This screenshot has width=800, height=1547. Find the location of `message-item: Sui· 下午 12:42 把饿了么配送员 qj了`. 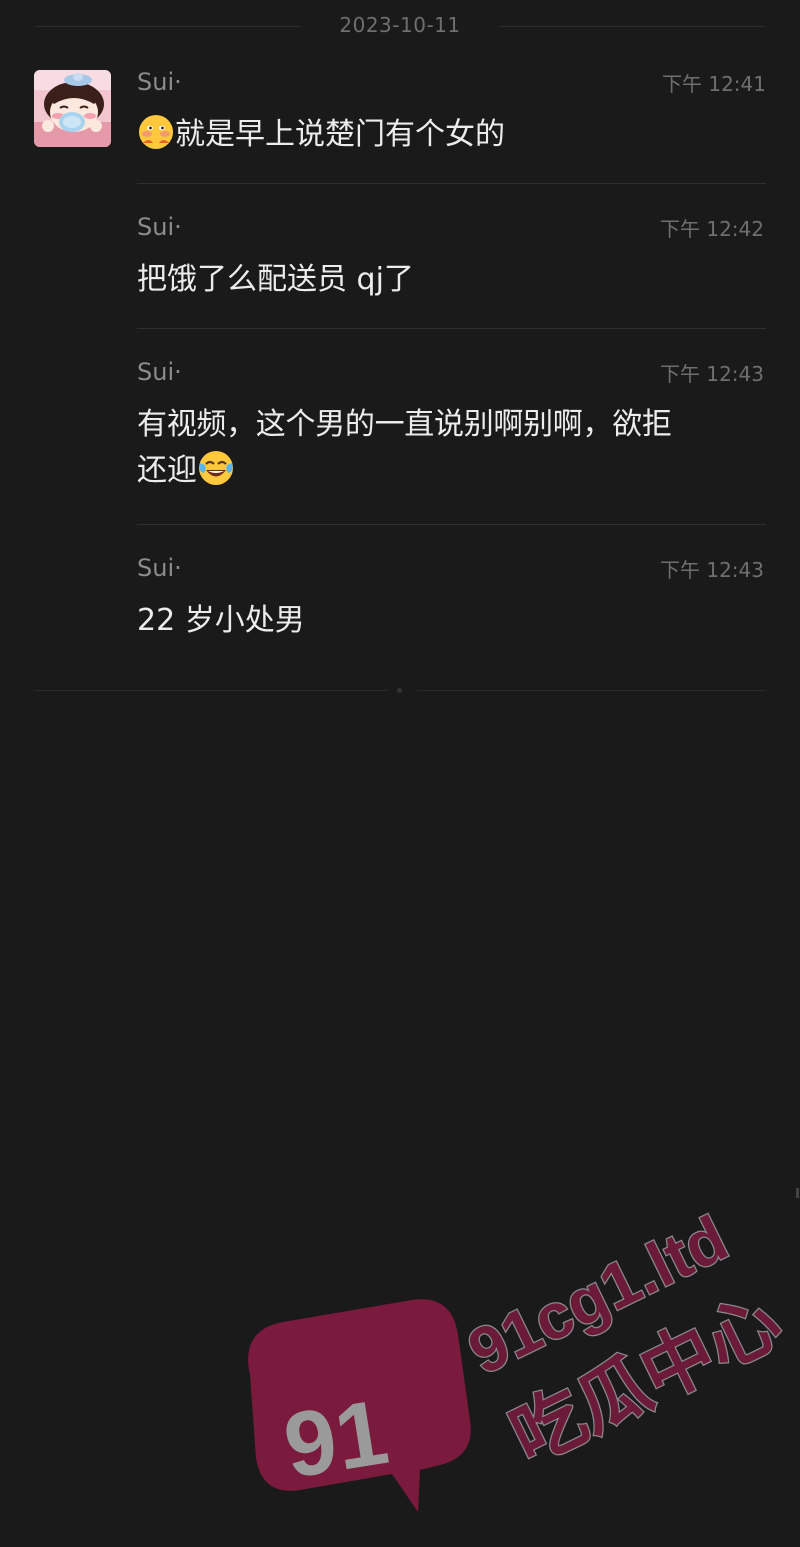

message-item: Sui· 下午 12:42 把饿了么配送员 qj了 is located at coordinates (451, 271).